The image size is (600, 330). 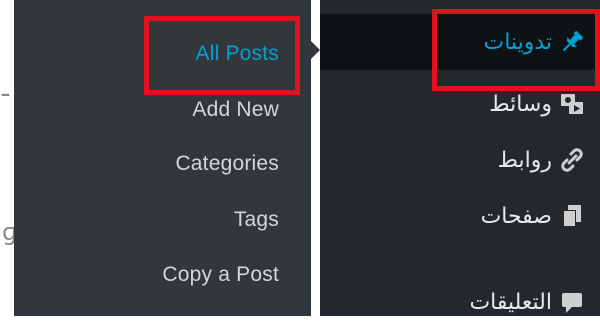 I want to click on menu-item-links: روابط, so click(x=460, y=160).